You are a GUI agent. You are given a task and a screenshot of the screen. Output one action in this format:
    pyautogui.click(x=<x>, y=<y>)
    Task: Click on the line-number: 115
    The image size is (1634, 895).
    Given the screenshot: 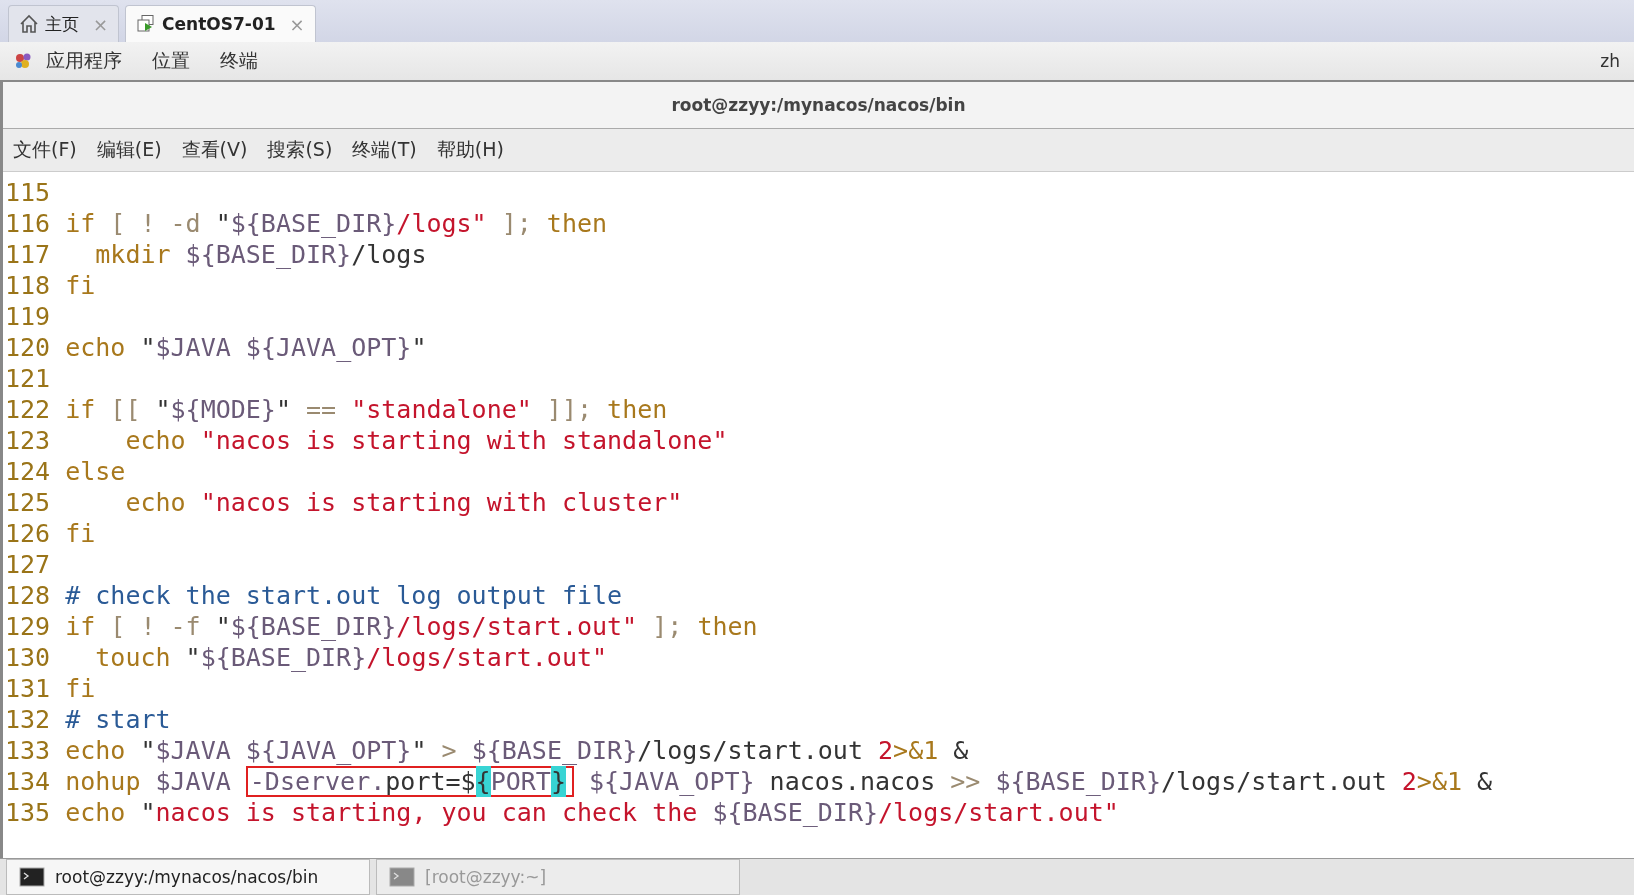 What is the action you would take?
    pyautogui.click(x=27, y=192)
    